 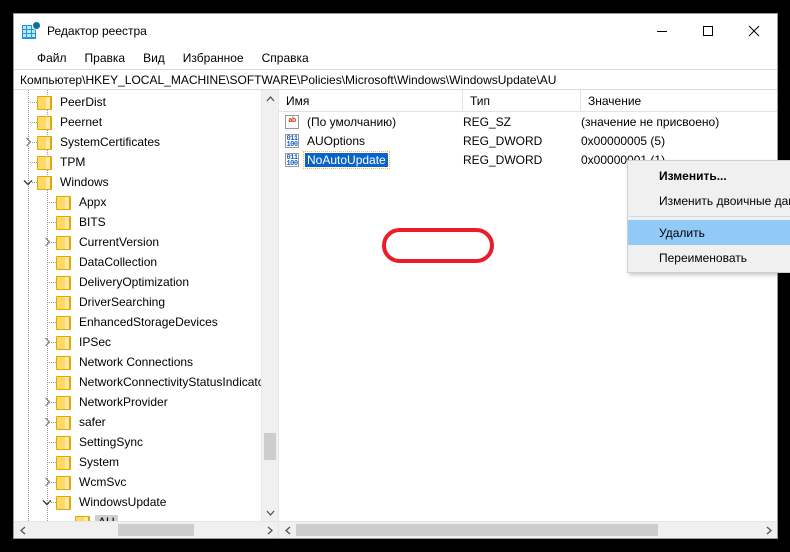 I want to click on tree-node-label: CurrentVersion, so click(x=119, y=242).